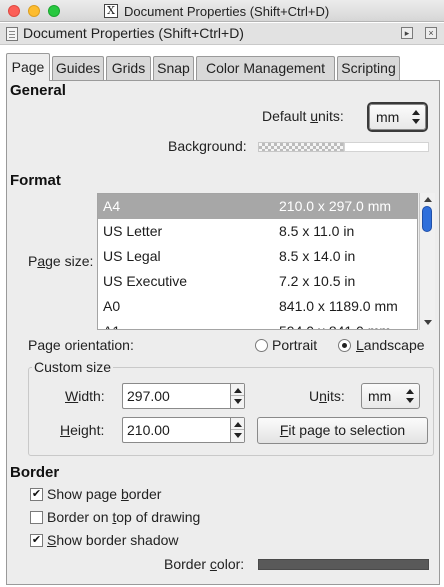 Image resolution: width=444 pixels, height=587 pixels. What do you see at coordinates (257, 256) in the screenshot?
I see `list-item-us-legal: US Legal 8.5 x 14.0 in` at bounding box center [257, 256].